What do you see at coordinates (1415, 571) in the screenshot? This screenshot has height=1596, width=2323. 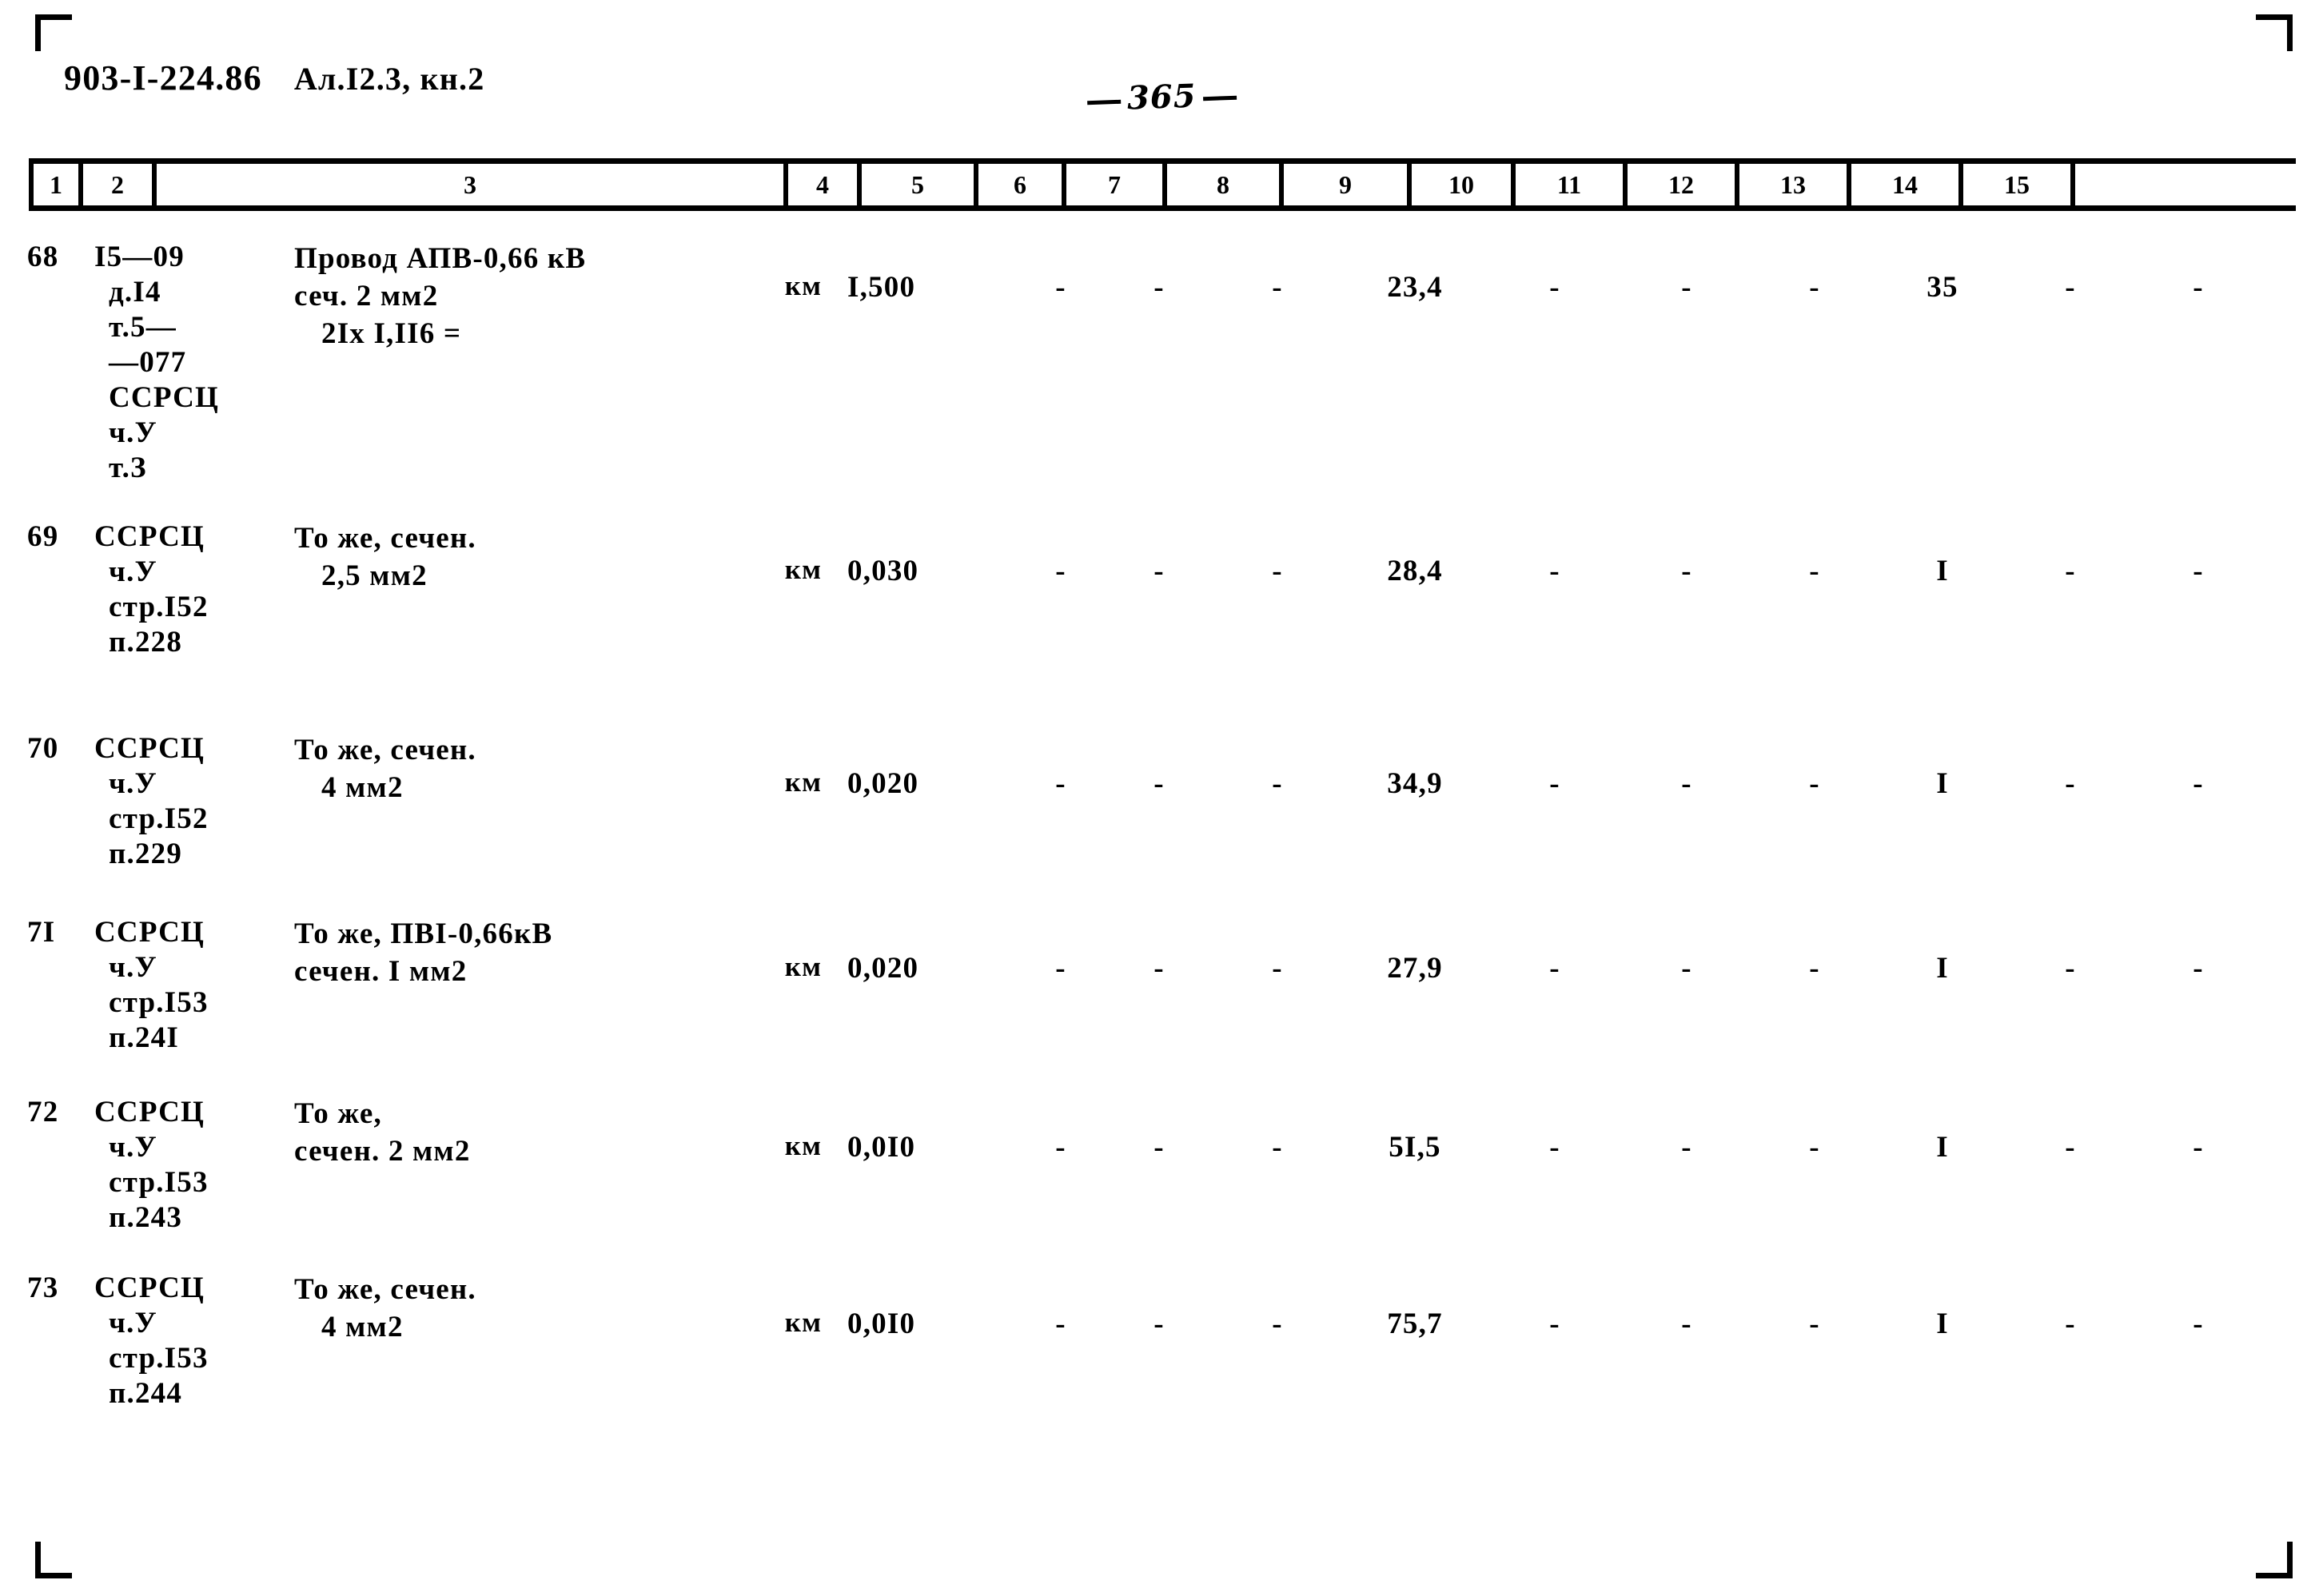 I see `row-value-9: 28,4` at bounding box center [1415, 571].